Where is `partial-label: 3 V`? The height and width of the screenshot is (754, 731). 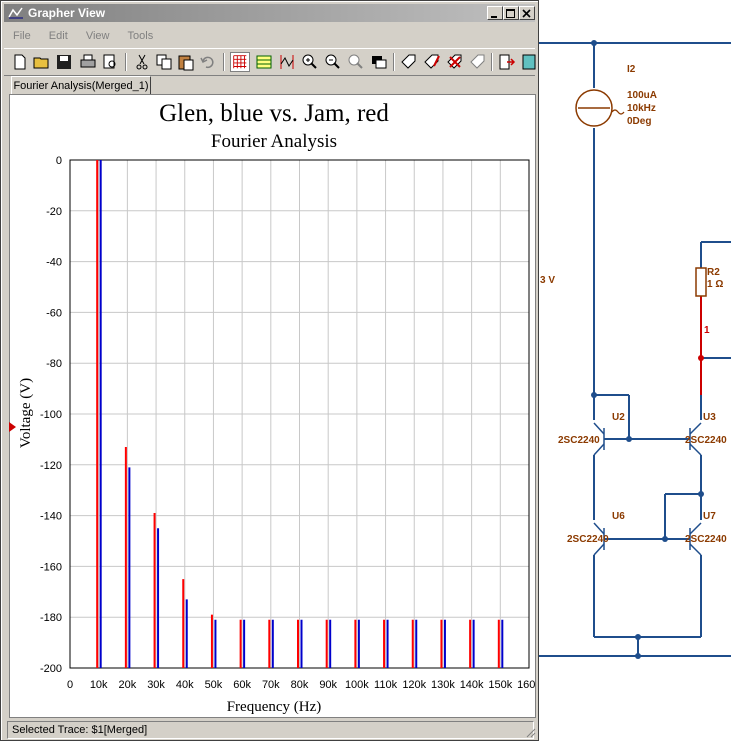 partial-label: 3 V is located at coordinates (547, 280).